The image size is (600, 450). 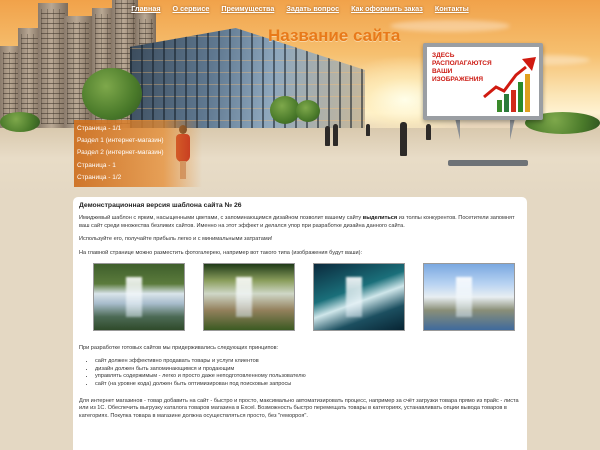 I want to click on site-title: Название сайта, so click(x=334, y=35).